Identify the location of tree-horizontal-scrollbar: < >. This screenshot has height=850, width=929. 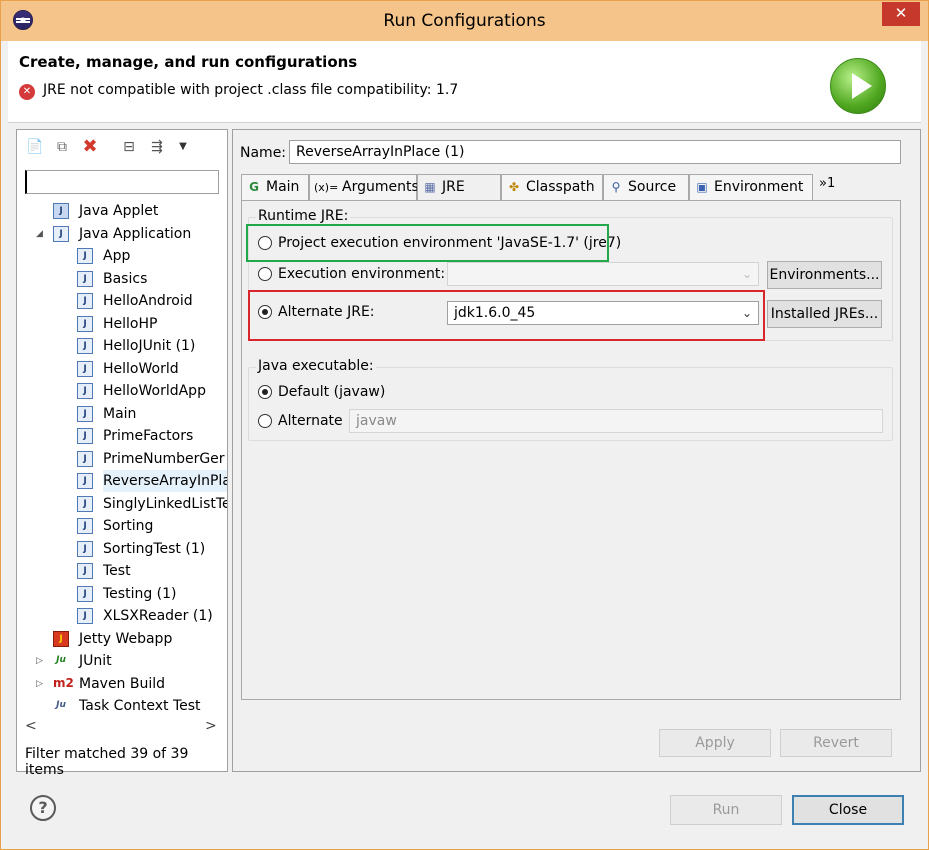
(122, 727).